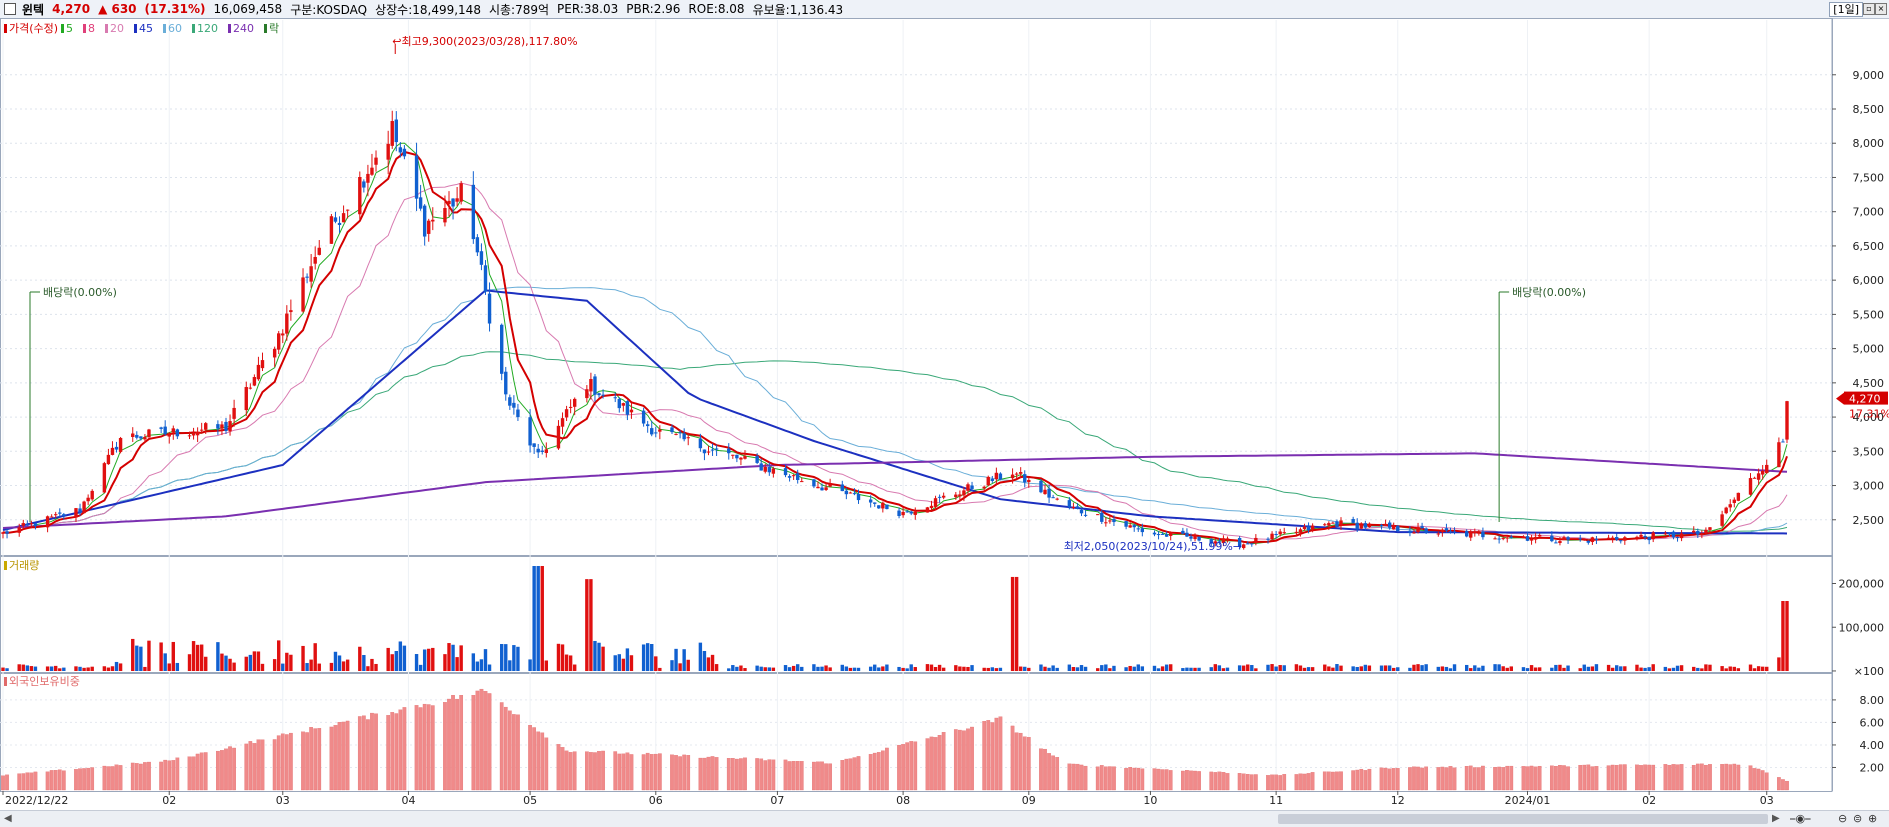  Describe the element at coordinates (1523, 819) in the screenshot. I see `scroll-thumb` at that location.